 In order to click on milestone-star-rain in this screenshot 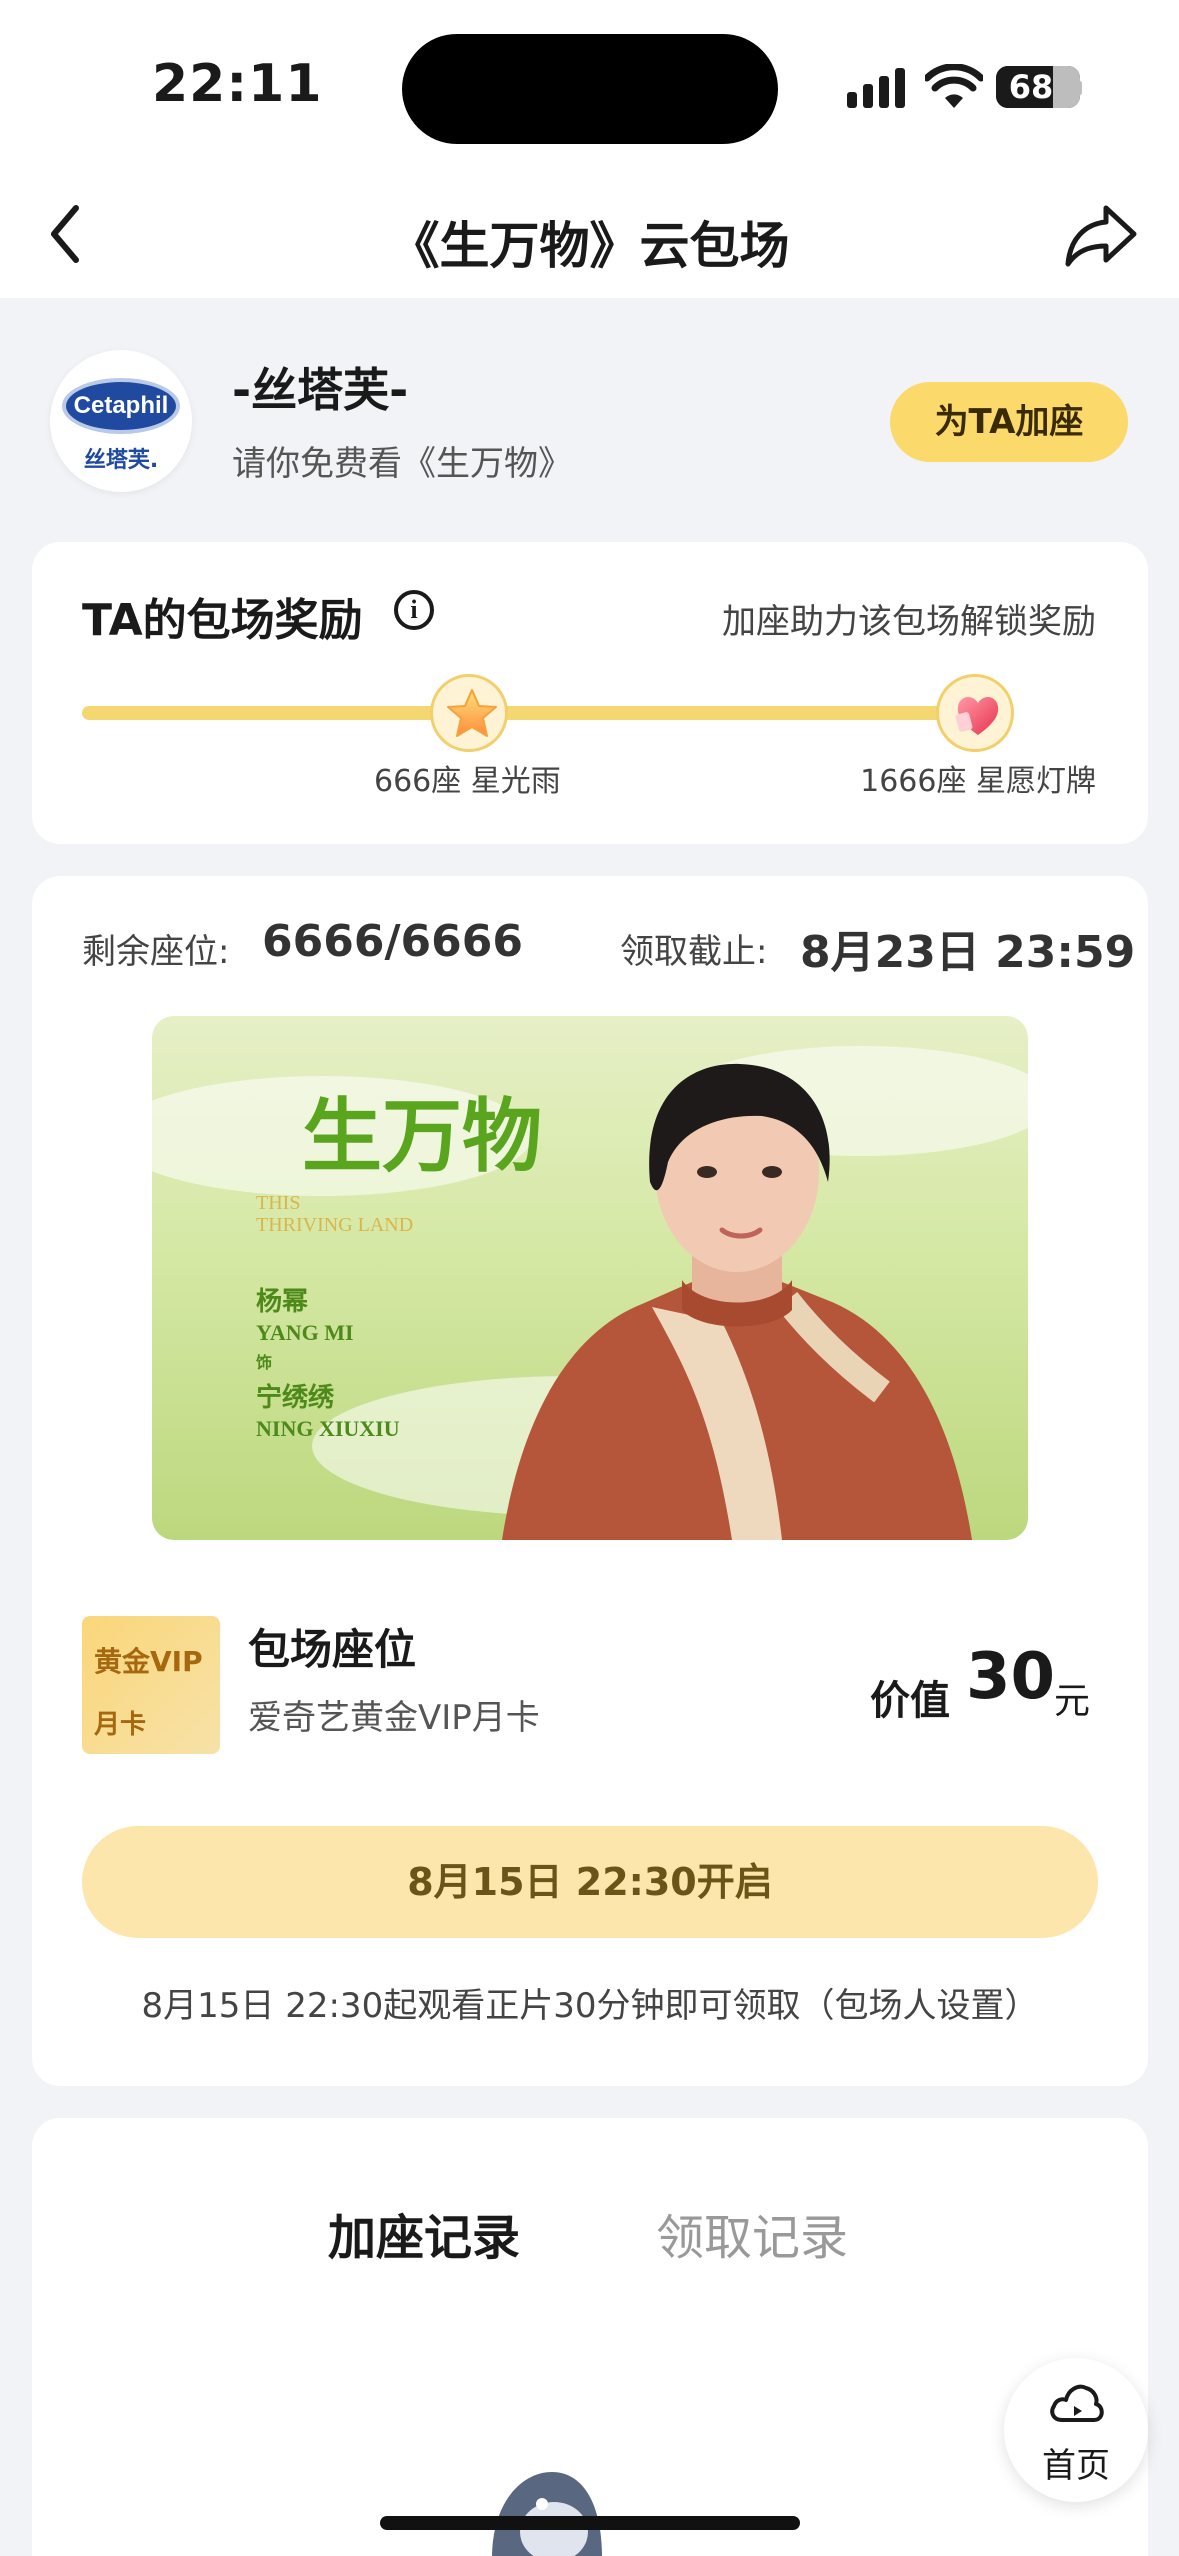, I will do `click(469, 713)`.